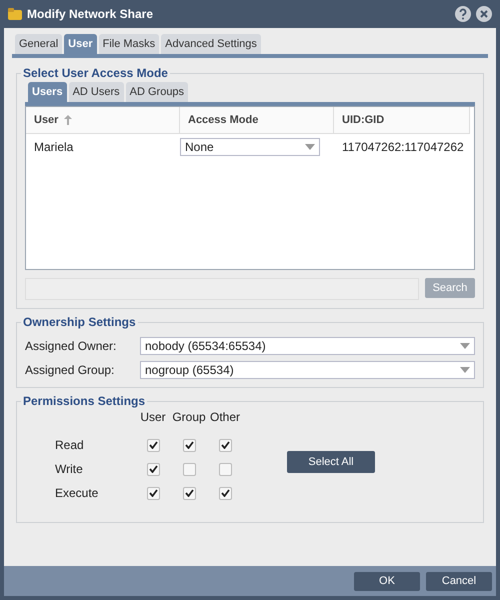 Image resolution: width=500 pixels, height=600 pixels. Describe the element at coordinates (250, 147) in the screenshot. I see `access-mode-dropdown: None` at that location.